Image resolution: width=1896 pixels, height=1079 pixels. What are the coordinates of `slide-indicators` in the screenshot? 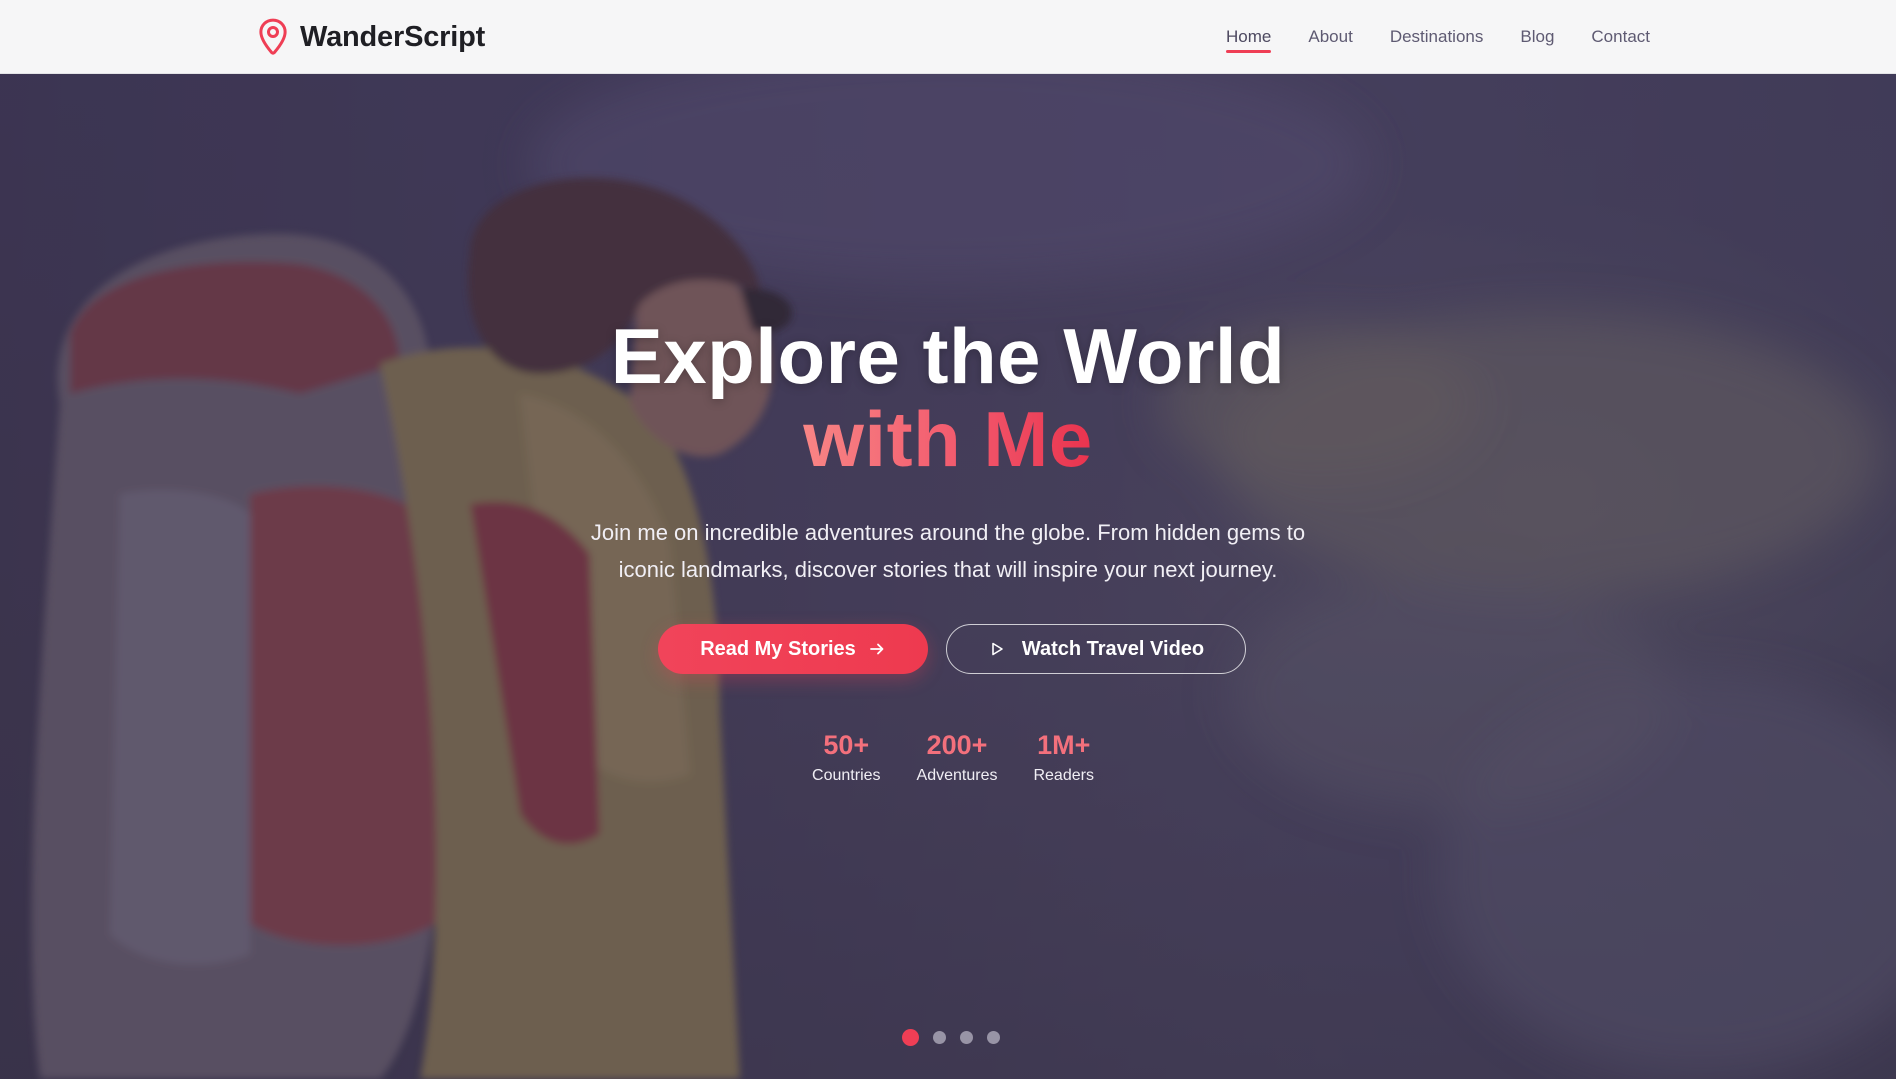 It's located at (951, 1037).